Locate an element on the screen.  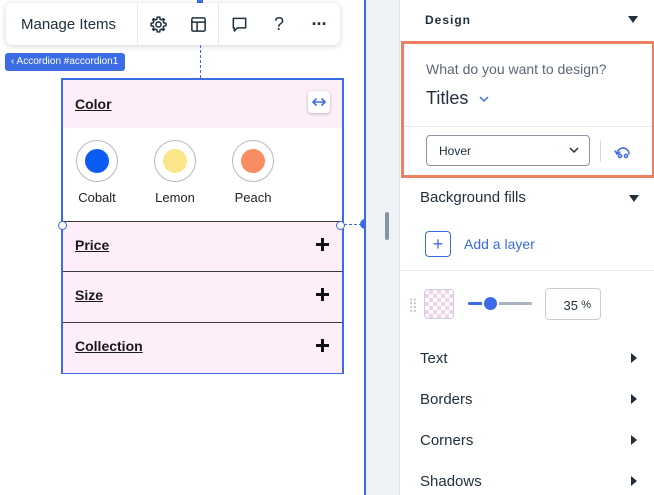
accordion-item-label: Price is located at coordinates (92, 245).